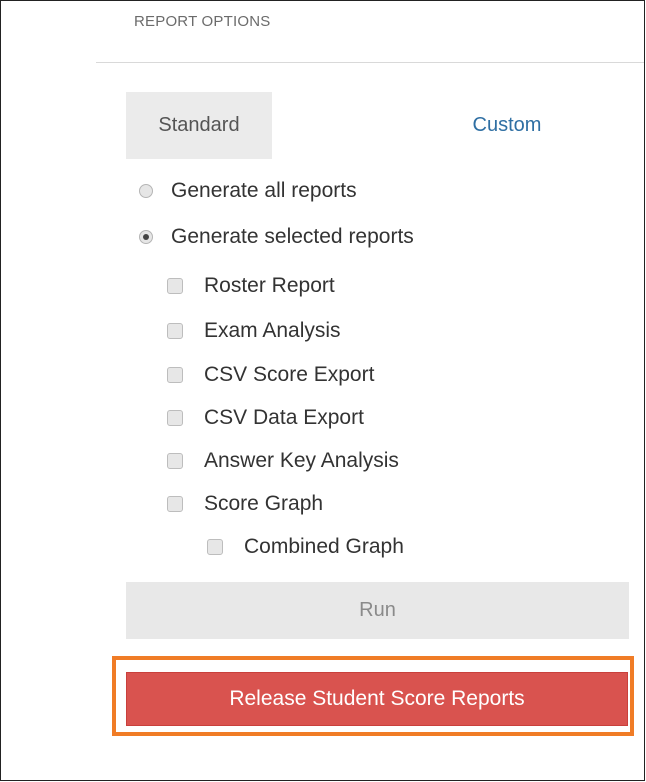  I want to click on report-checkbox-csv-data-export: CSV Data Export, so click(265, 418).